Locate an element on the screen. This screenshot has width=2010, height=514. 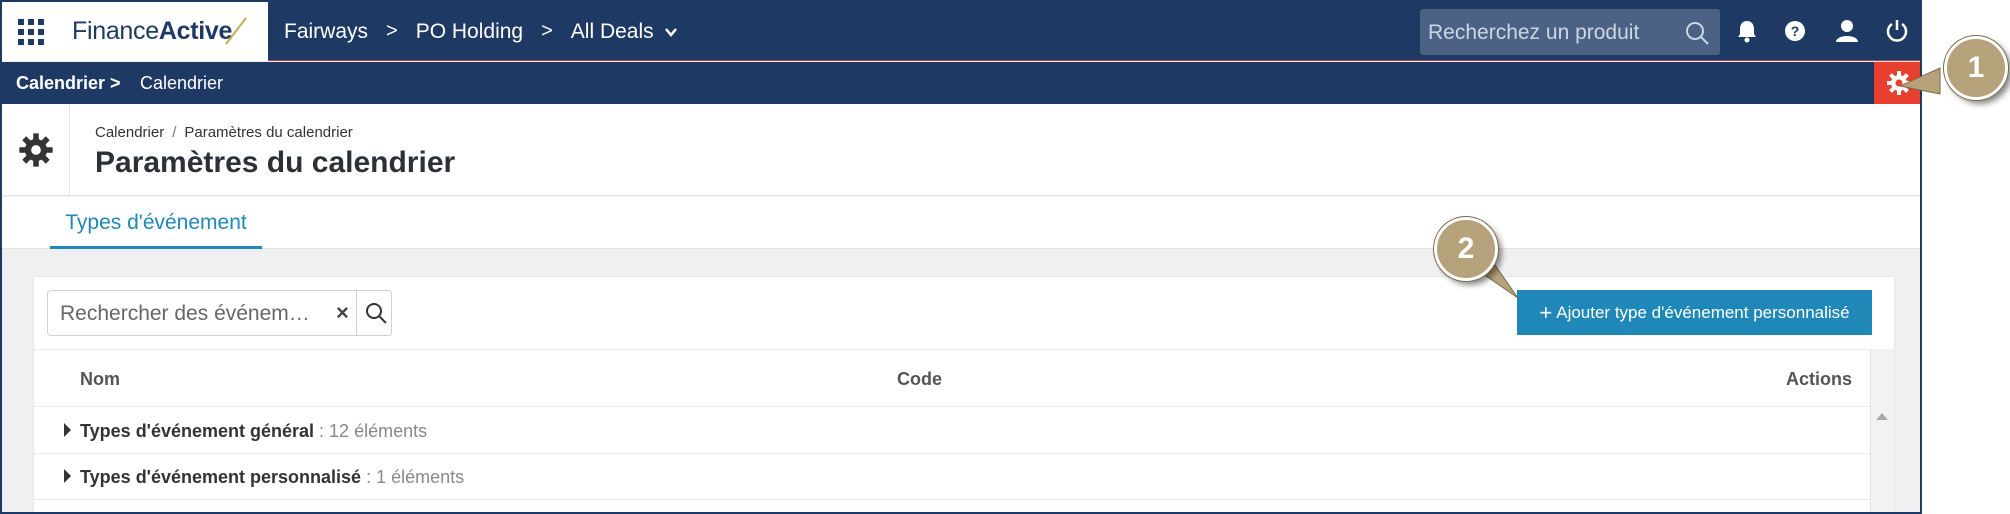
power-icon is located at coordinates (1897, 31).